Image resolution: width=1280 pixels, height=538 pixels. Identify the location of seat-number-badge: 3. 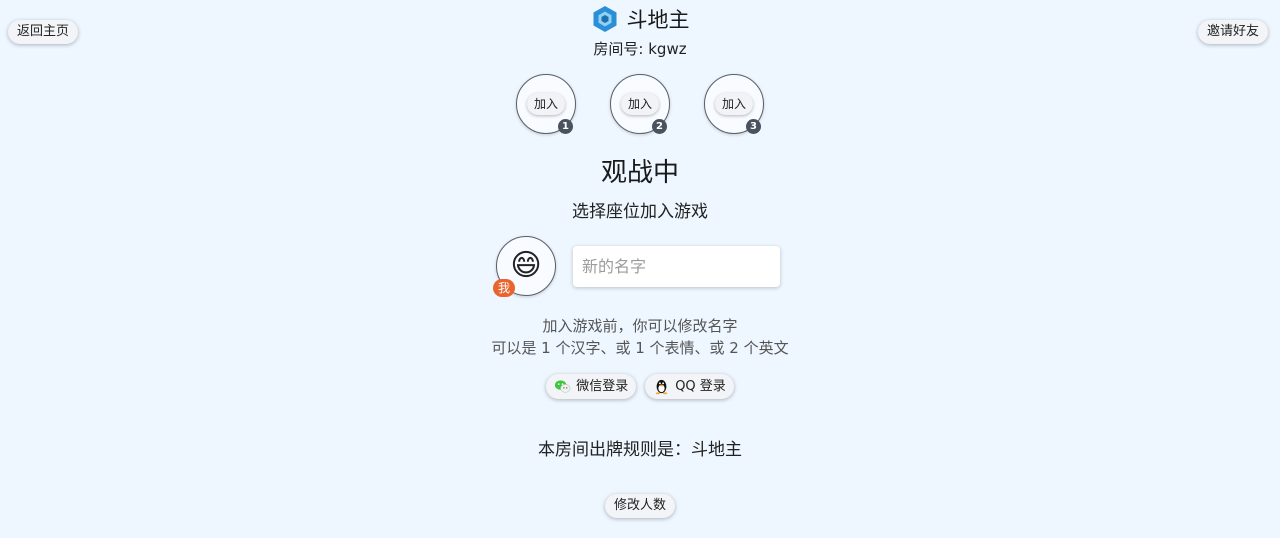
(753, 126).